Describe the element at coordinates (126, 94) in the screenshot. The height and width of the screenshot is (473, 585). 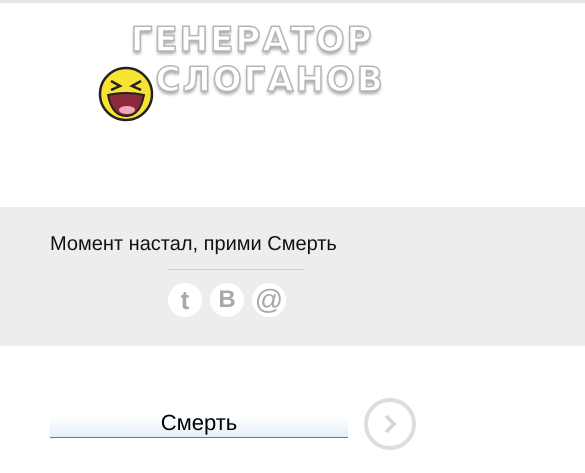
I see `laughing-face-icon` at that location.